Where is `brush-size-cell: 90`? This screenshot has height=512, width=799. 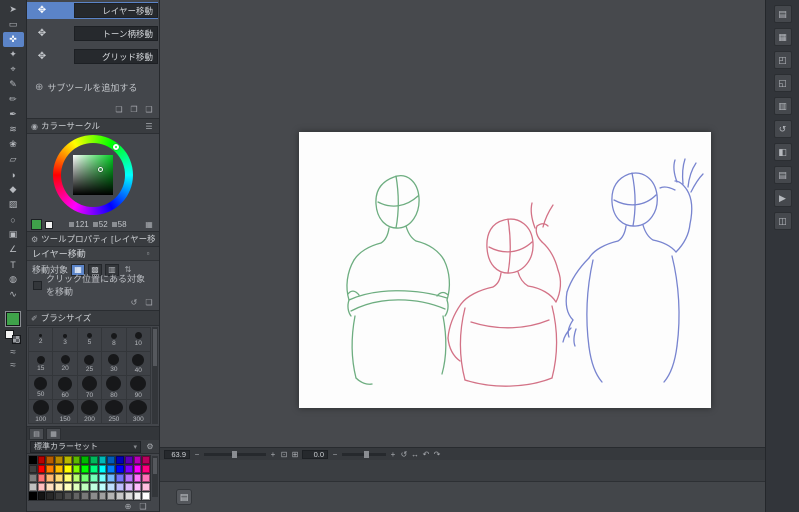 brush-size-cell: 90 is located at coordinates (138, 387).